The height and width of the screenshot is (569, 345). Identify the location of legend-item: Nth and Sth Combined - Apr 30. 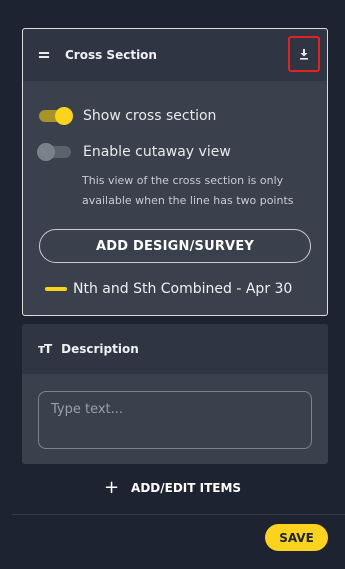
(168, 289).